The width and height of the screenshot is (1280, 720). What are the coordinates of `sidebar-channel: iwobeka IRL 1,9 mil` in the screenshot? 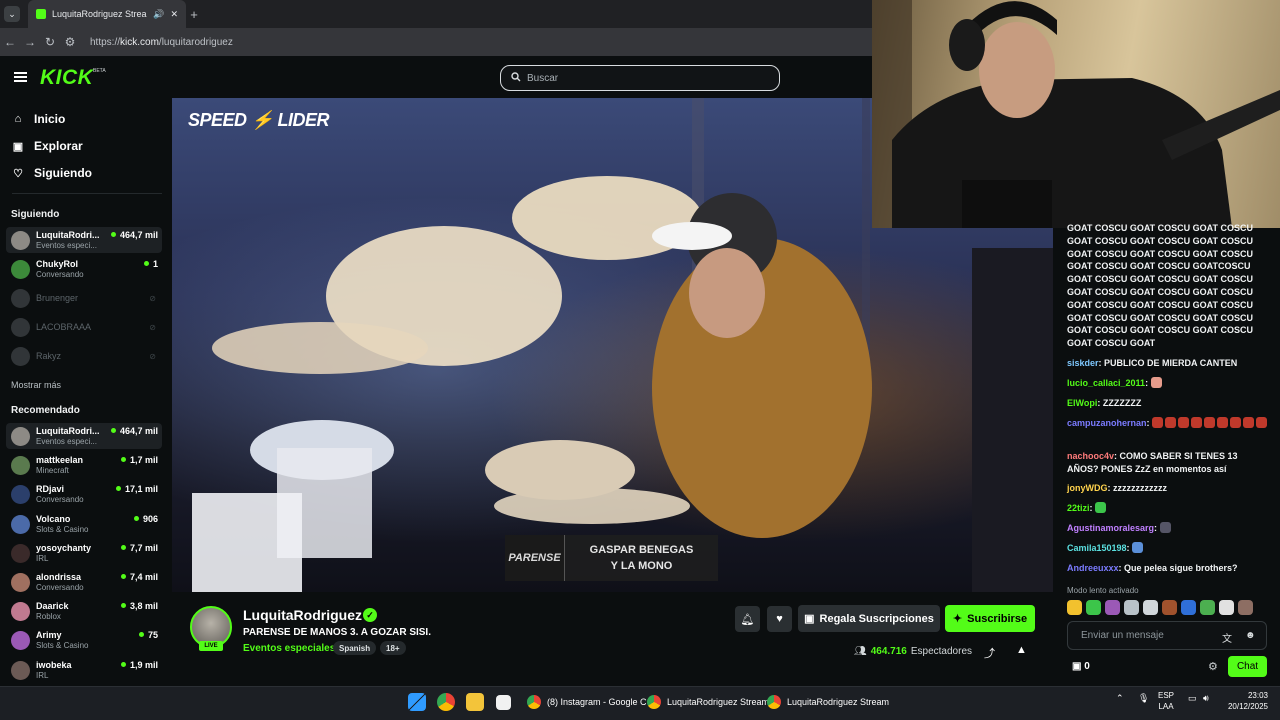 It's located at (84, 670).